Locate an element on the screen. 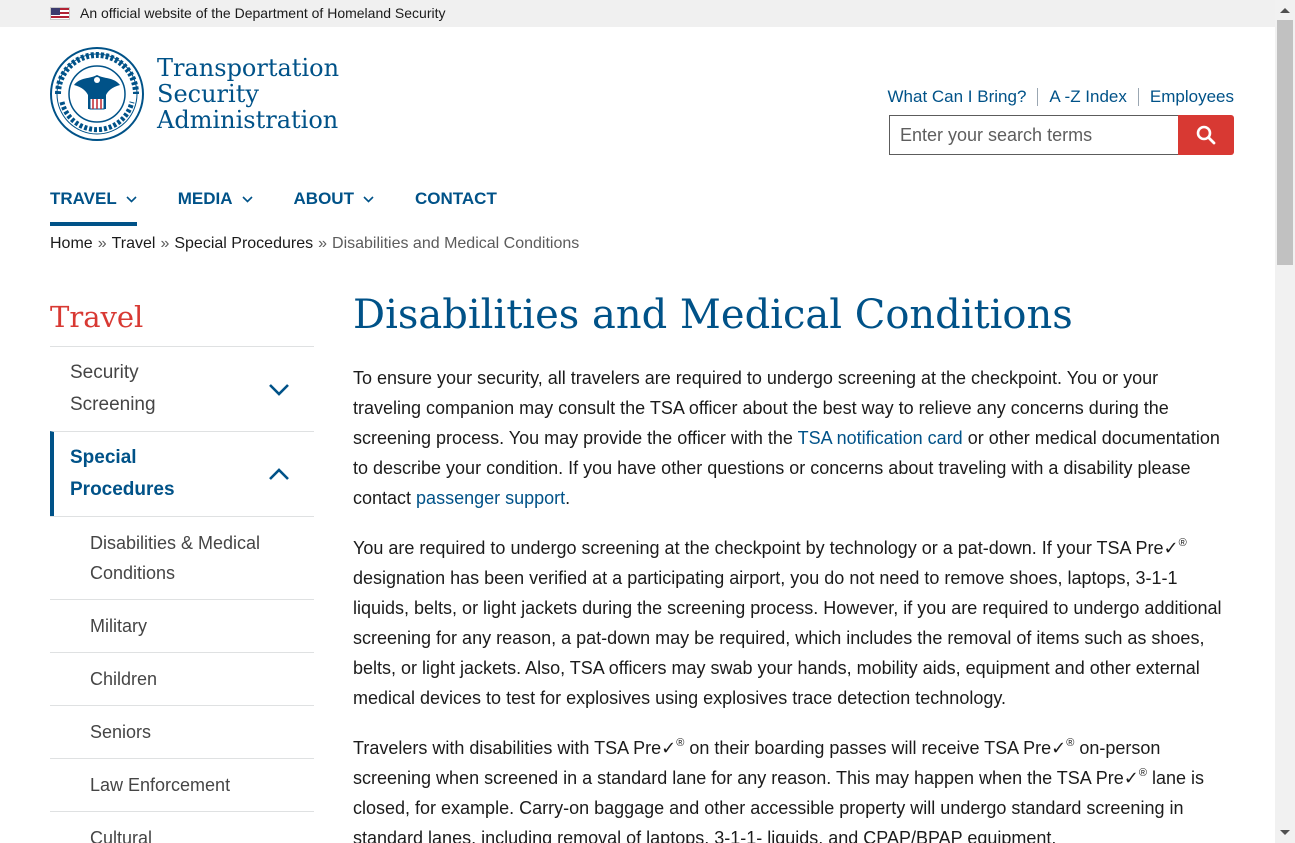 The image size is (1295, 843). chevron-up-icon is located at coordinates (279, 474).